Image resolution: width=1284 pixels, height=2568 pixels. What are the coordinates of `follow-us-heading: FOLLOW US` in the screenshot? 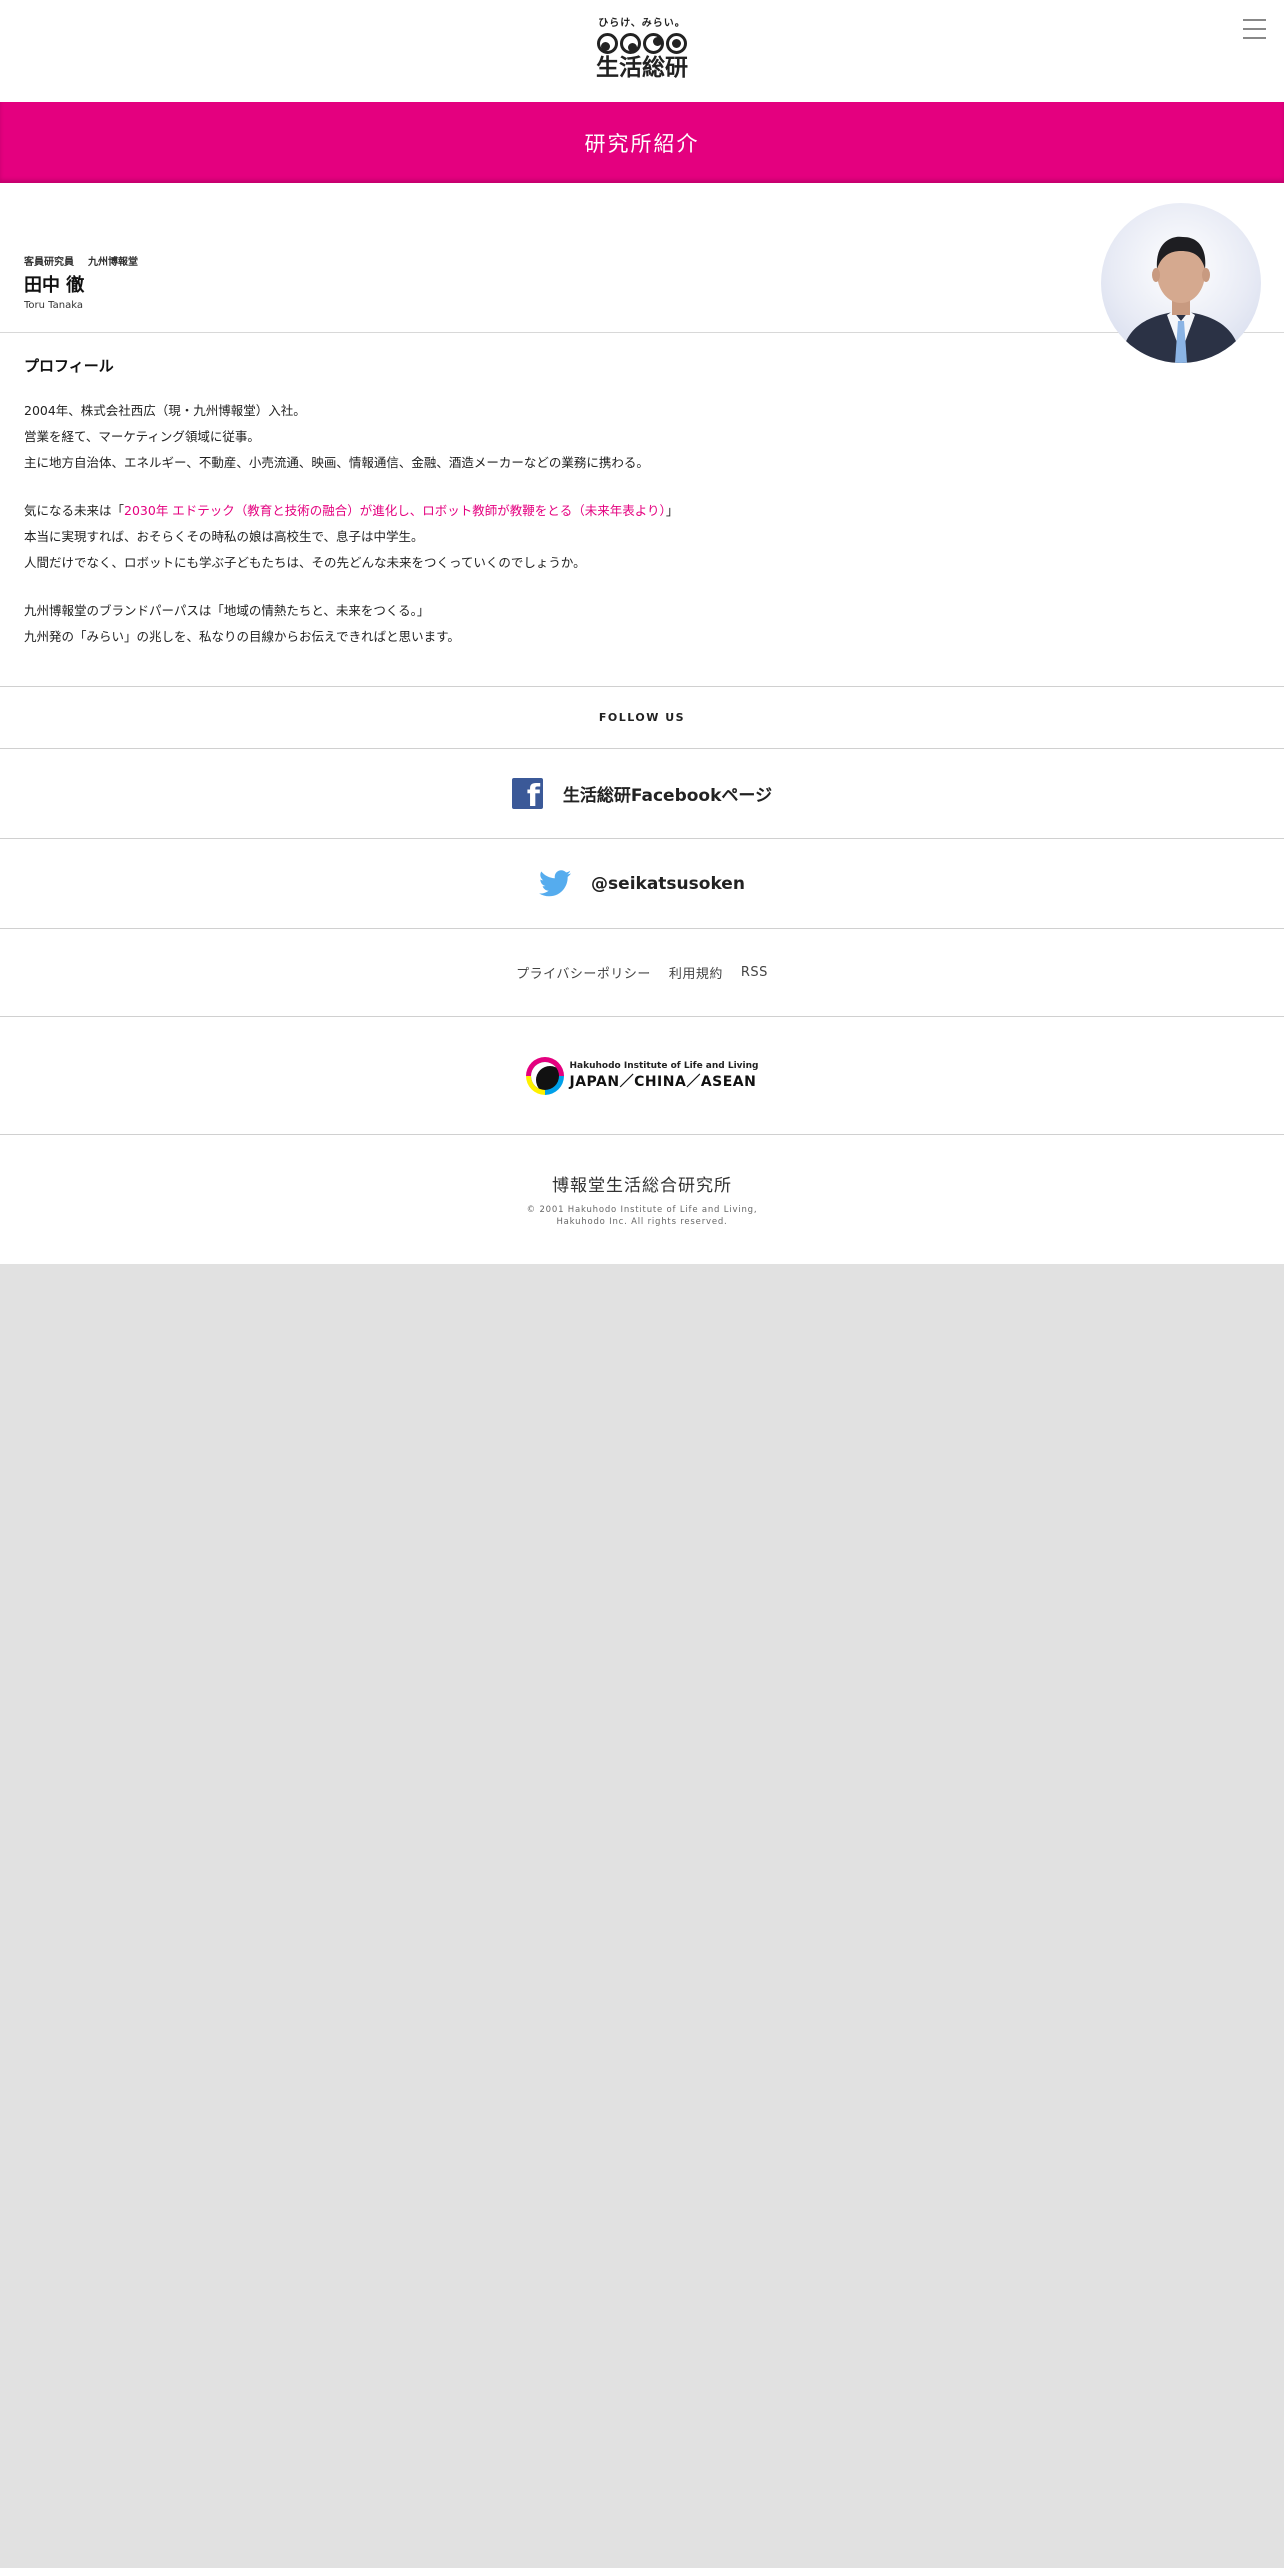 It's located at (642, 717).